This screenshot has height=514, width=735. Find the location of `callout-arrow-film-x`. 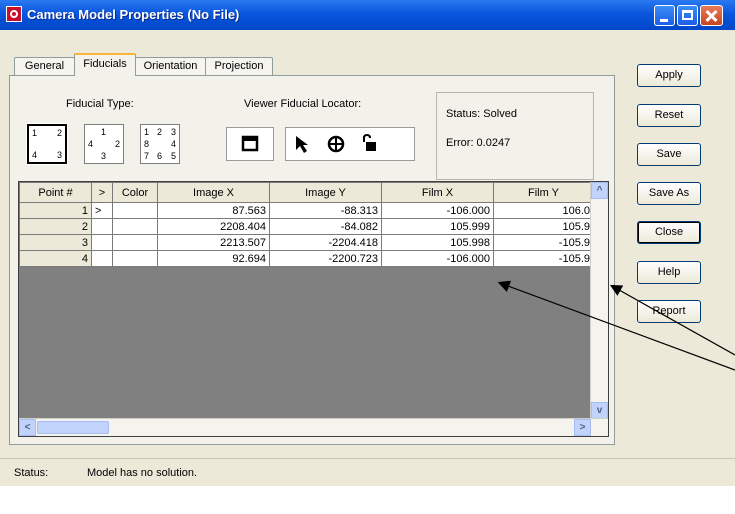

callout-arrow-film-x is located at coordinates (616, 325).